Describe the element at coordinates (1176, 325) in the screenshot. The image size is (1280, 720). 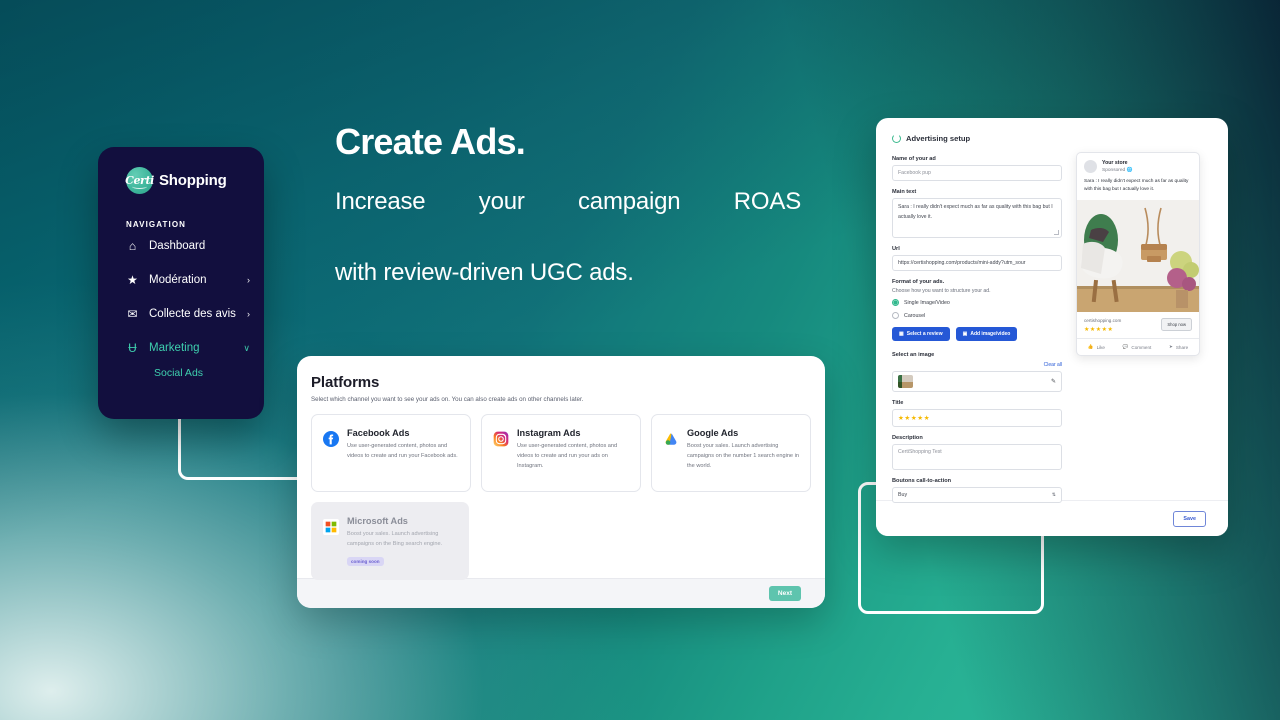
I see `shop-now-button: Shop now` at that location.